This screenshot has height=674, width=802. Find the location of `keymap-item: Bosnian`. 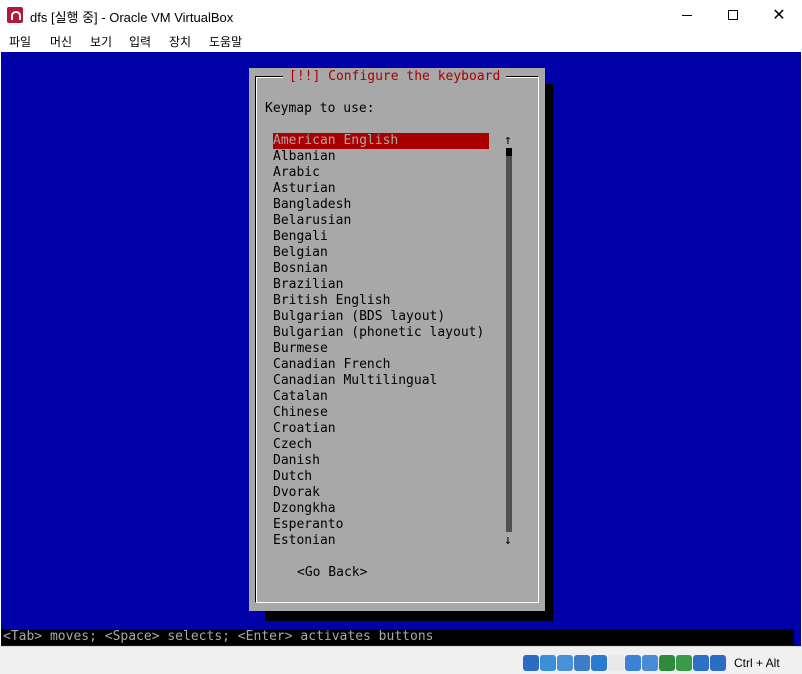

keymap-item: Bosnian is located at coordinates (381, 269).